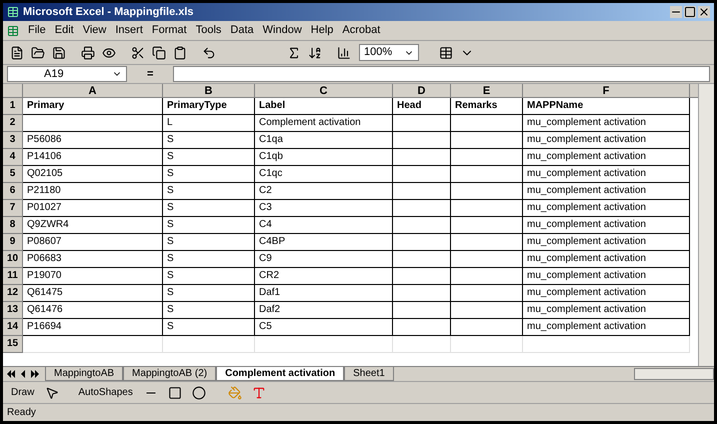 The height and width of the screenshot is (424, 717). What do you see at coordinates (105, 392) in the screenshot?
I see `autoshapes-menu: AutoShapes` at bounding box center [105, 392].